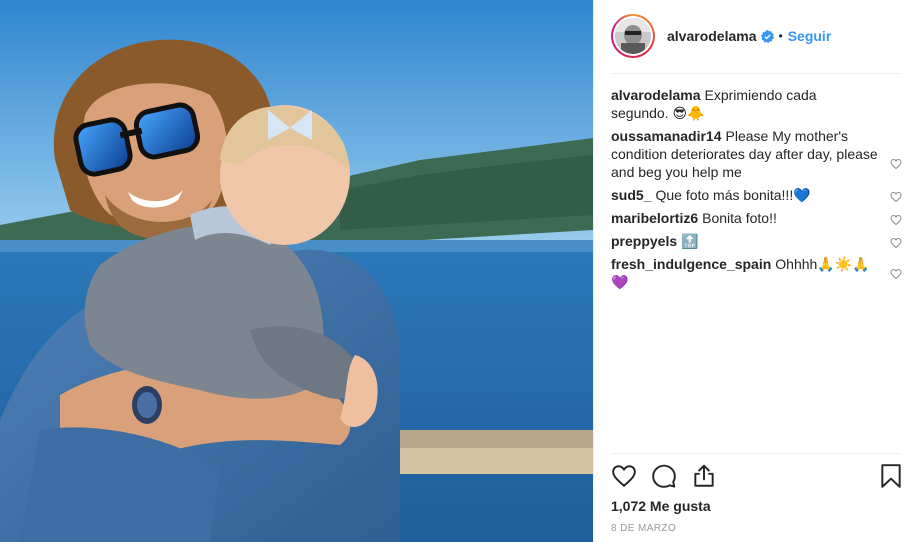  What do you see at coordinates (891, 476) in the screenshot?
I see `bookmark-icon` at bounding box center [891, 476].